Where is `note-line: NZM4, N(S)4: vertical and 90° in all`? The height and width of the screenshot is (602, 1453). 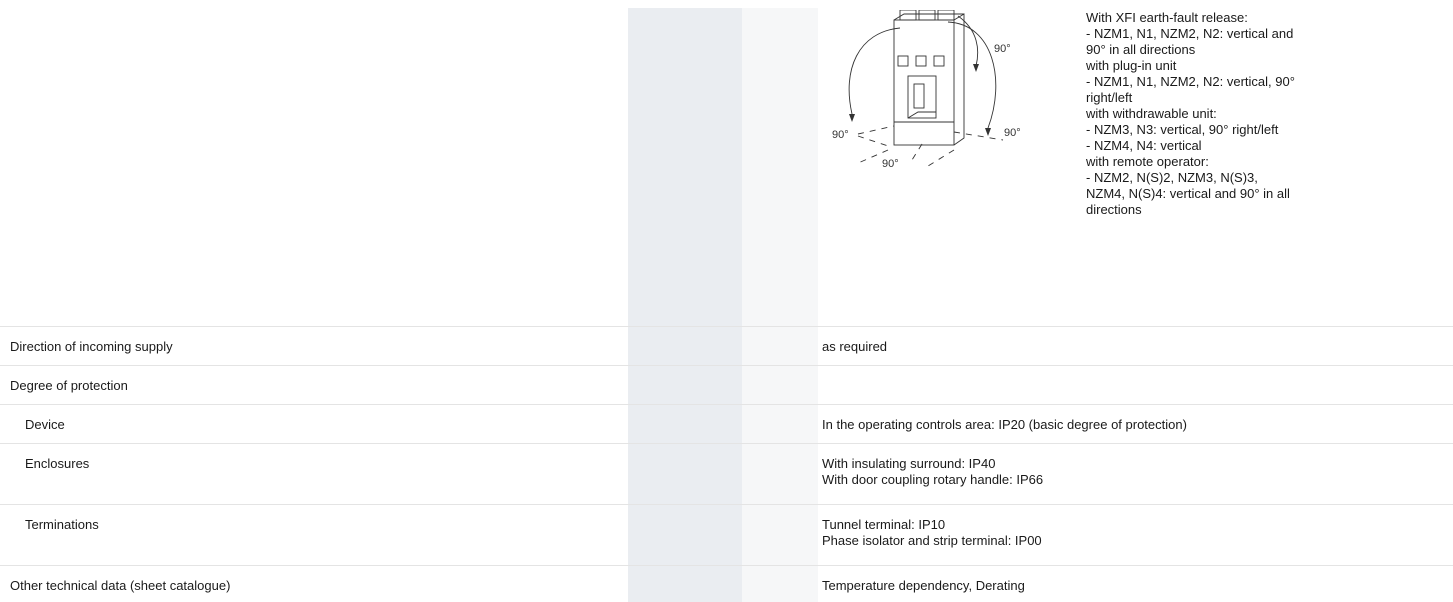
note-line: NZM4, N(S)4: vertical and 90° in all is located at coordinates (1188, 193).